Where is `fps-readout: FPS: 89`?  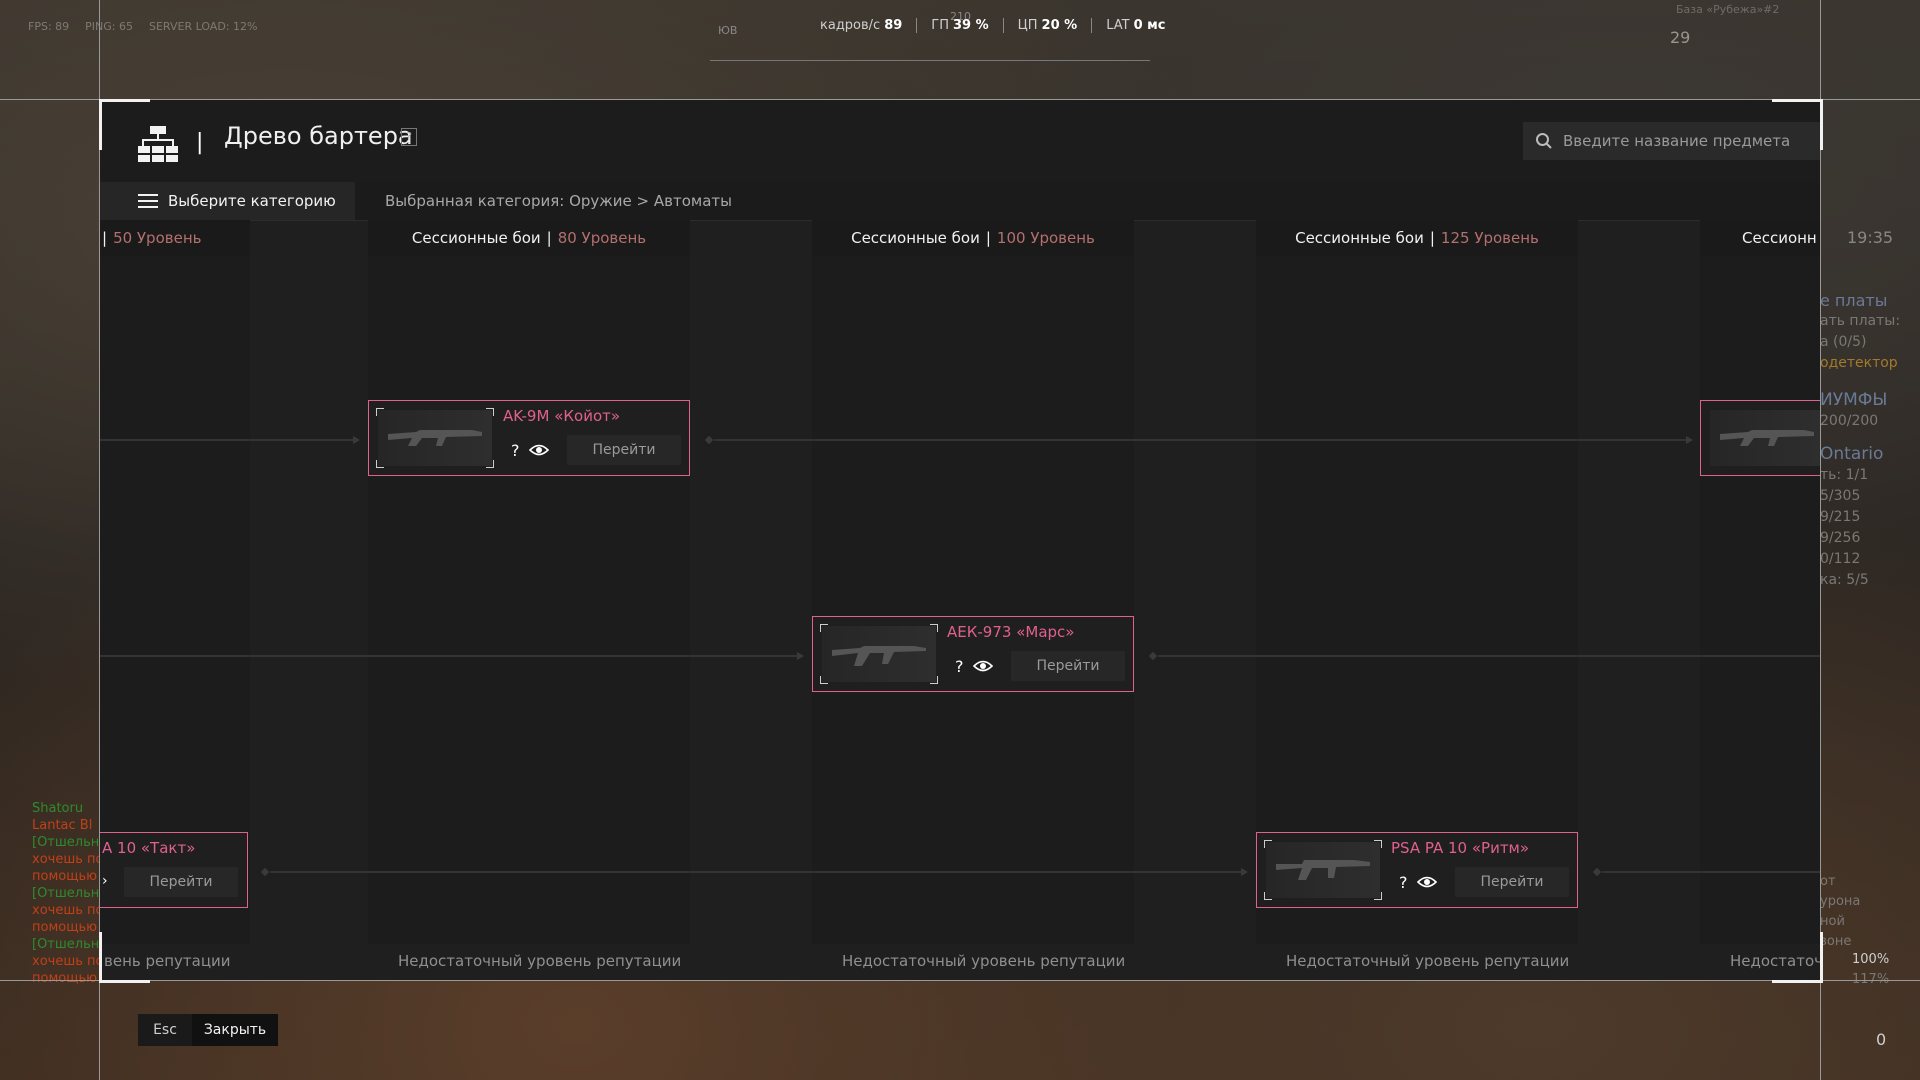 fps-readout: FPS: 89 is located at coordinates (49, 26).